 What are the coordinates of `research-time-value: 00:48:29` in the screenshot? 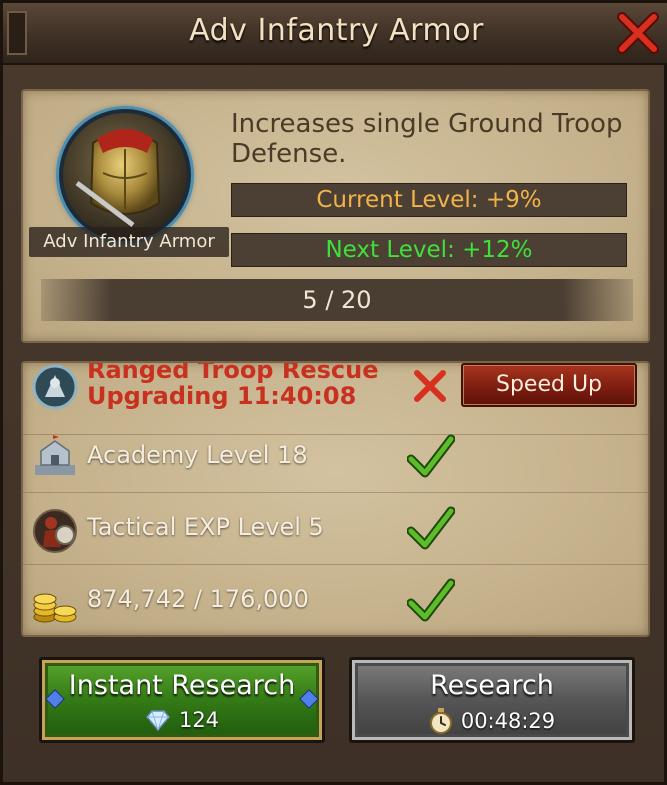 It's located at (508, 721).